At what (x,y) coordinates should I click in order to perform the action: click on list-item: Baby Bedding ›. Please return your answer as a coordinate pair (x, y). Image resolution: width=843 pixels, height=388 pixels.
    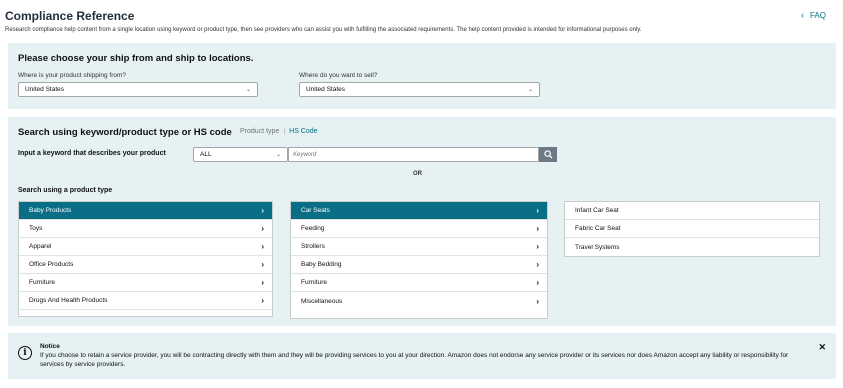
    Looking at the image, I should click on (419, 265).